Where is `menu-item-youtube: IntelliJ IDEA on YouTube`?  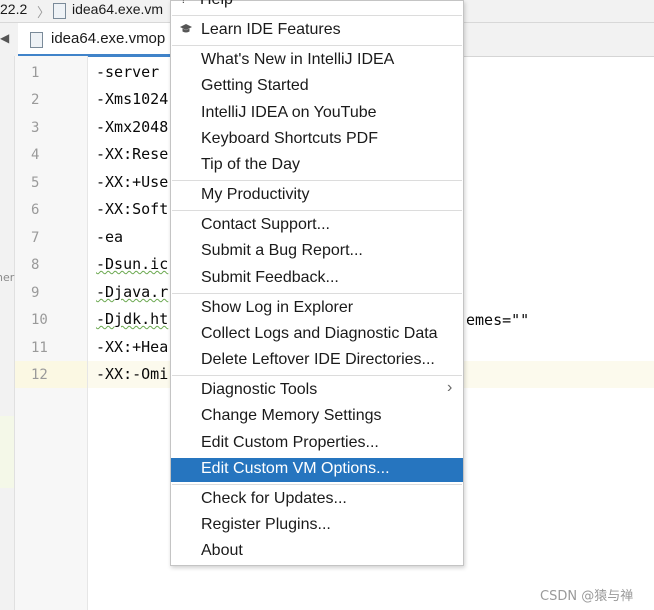
menu-item-youtube: IntelliJ IDEA on YouTube is located at coordinates (317, 114).